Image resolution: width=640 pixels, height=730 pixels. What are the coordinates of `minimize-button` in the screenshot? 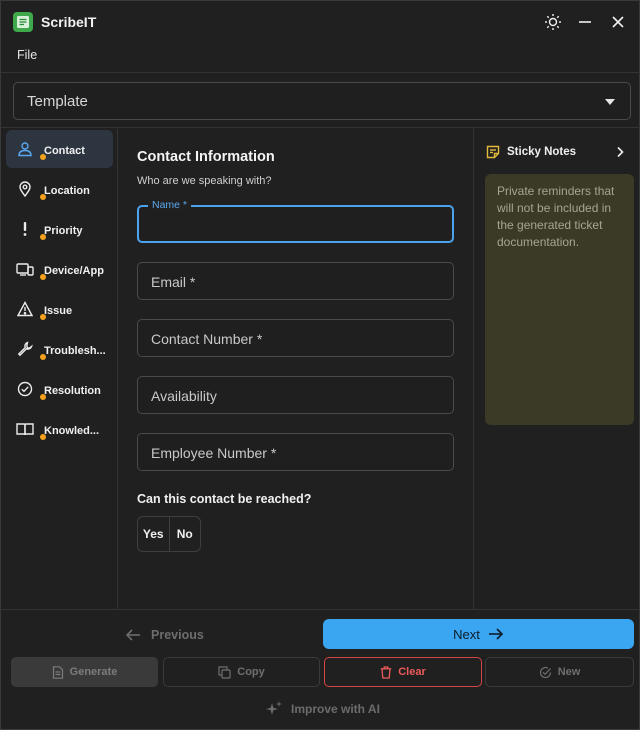 It's located at (585, 22).